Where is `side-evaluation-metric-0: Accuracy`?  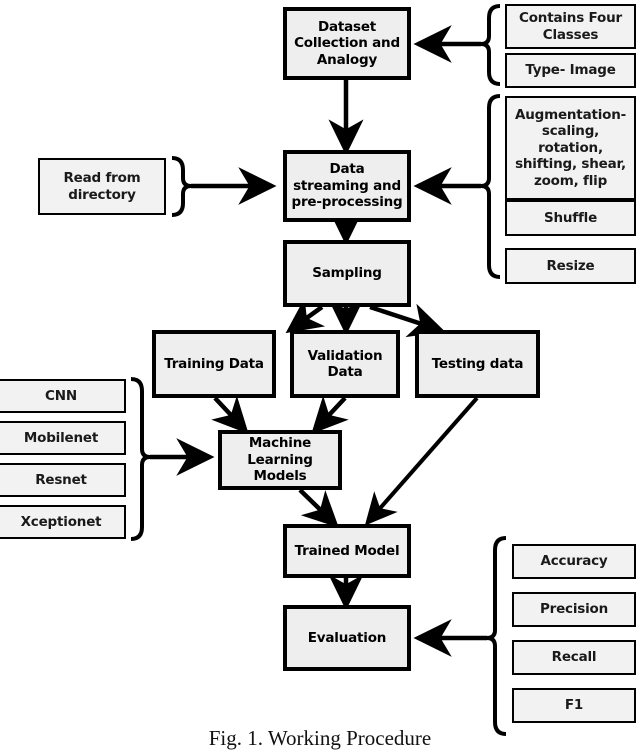
side-evaluation-metric-0: Accuracy is located at coordinates (574, 561).